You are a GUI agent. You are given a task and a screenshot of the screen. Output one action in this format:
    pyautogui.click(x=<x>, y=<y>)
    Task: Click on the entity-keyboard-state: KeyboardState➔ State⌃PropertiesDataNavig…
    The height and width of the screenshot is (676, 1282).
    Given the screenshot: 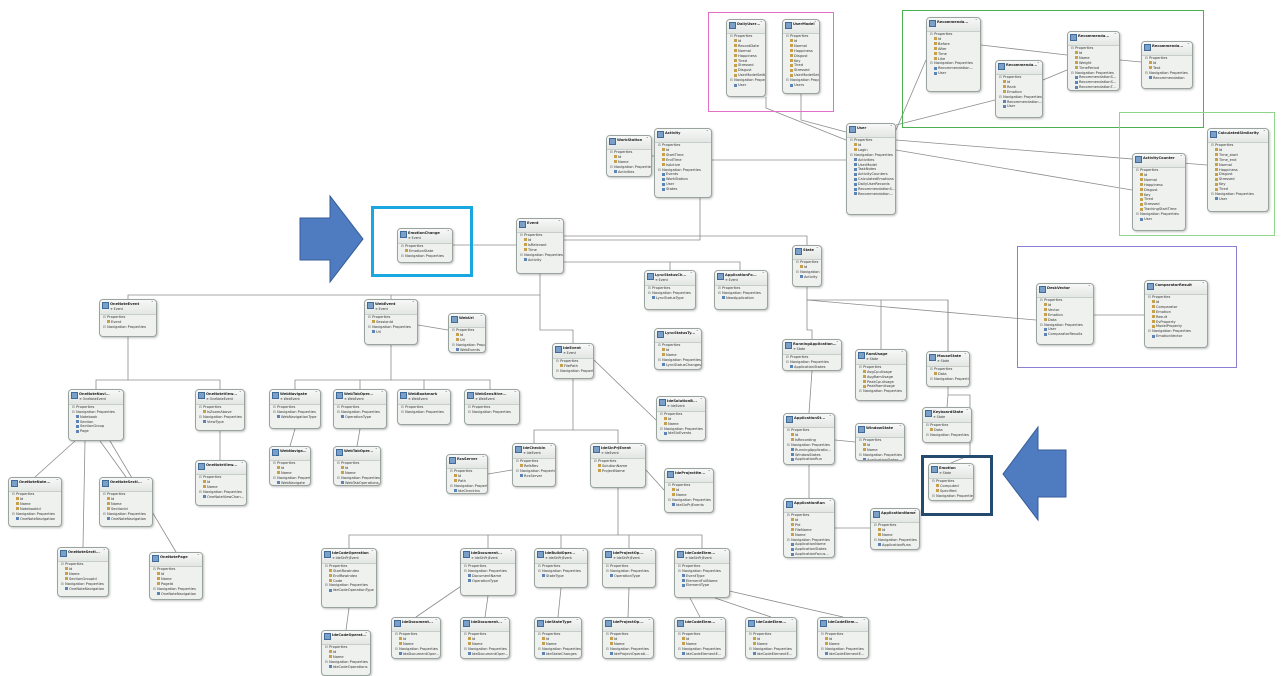 What is the action you would take?
    pyautogui.click(x=947, y=425)
    